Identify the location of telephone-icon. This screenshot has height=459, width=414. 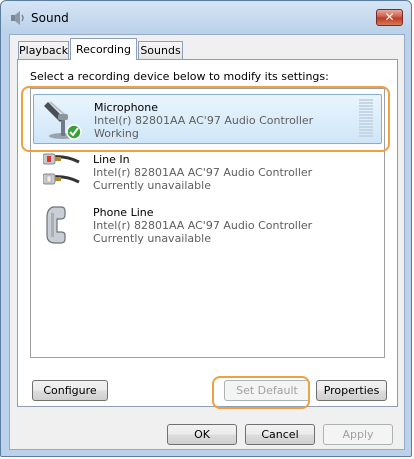
(56, 225).